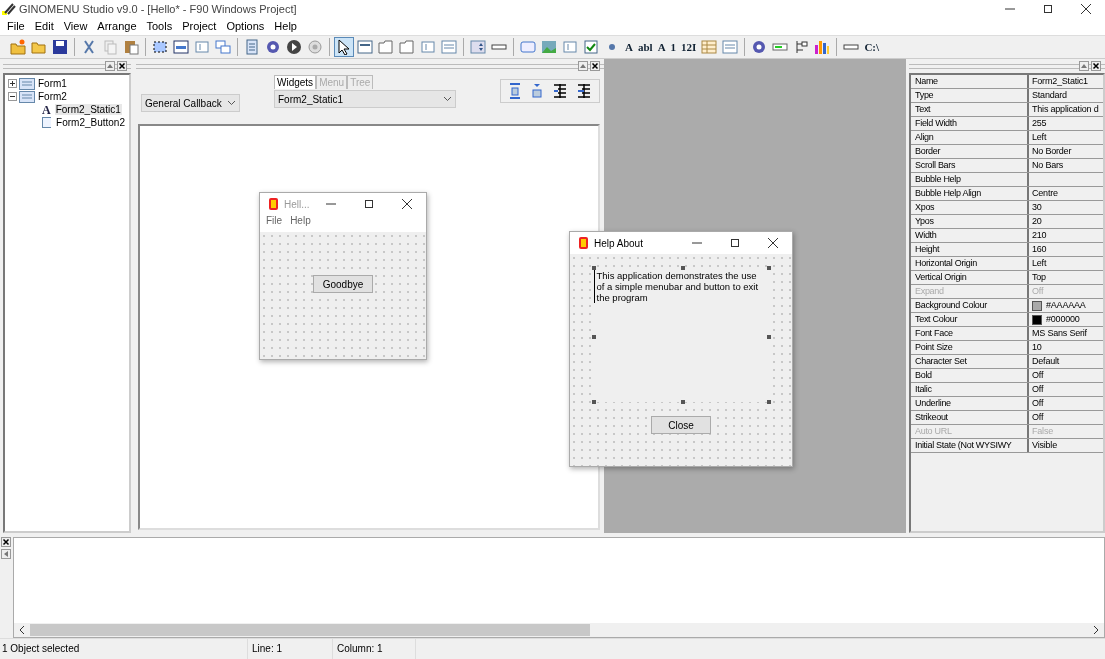 This screenshot has width=1105, height=659. Describe the element at coordinates (245, 26) in the screenshot. I see `menu-item: Options` at that location.